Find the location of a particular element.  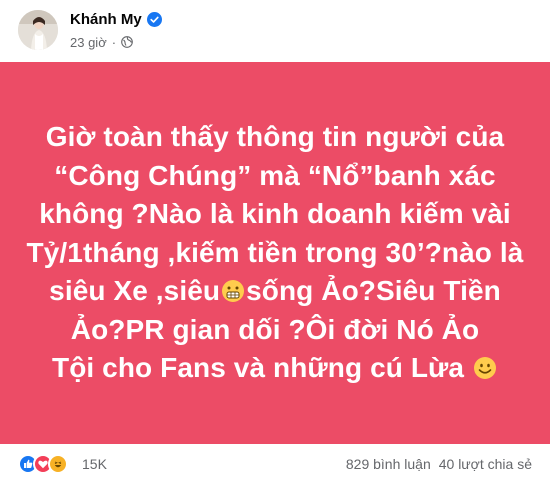

post-header: Khánh My 23 giờ · is located at coordinates (90, 33).